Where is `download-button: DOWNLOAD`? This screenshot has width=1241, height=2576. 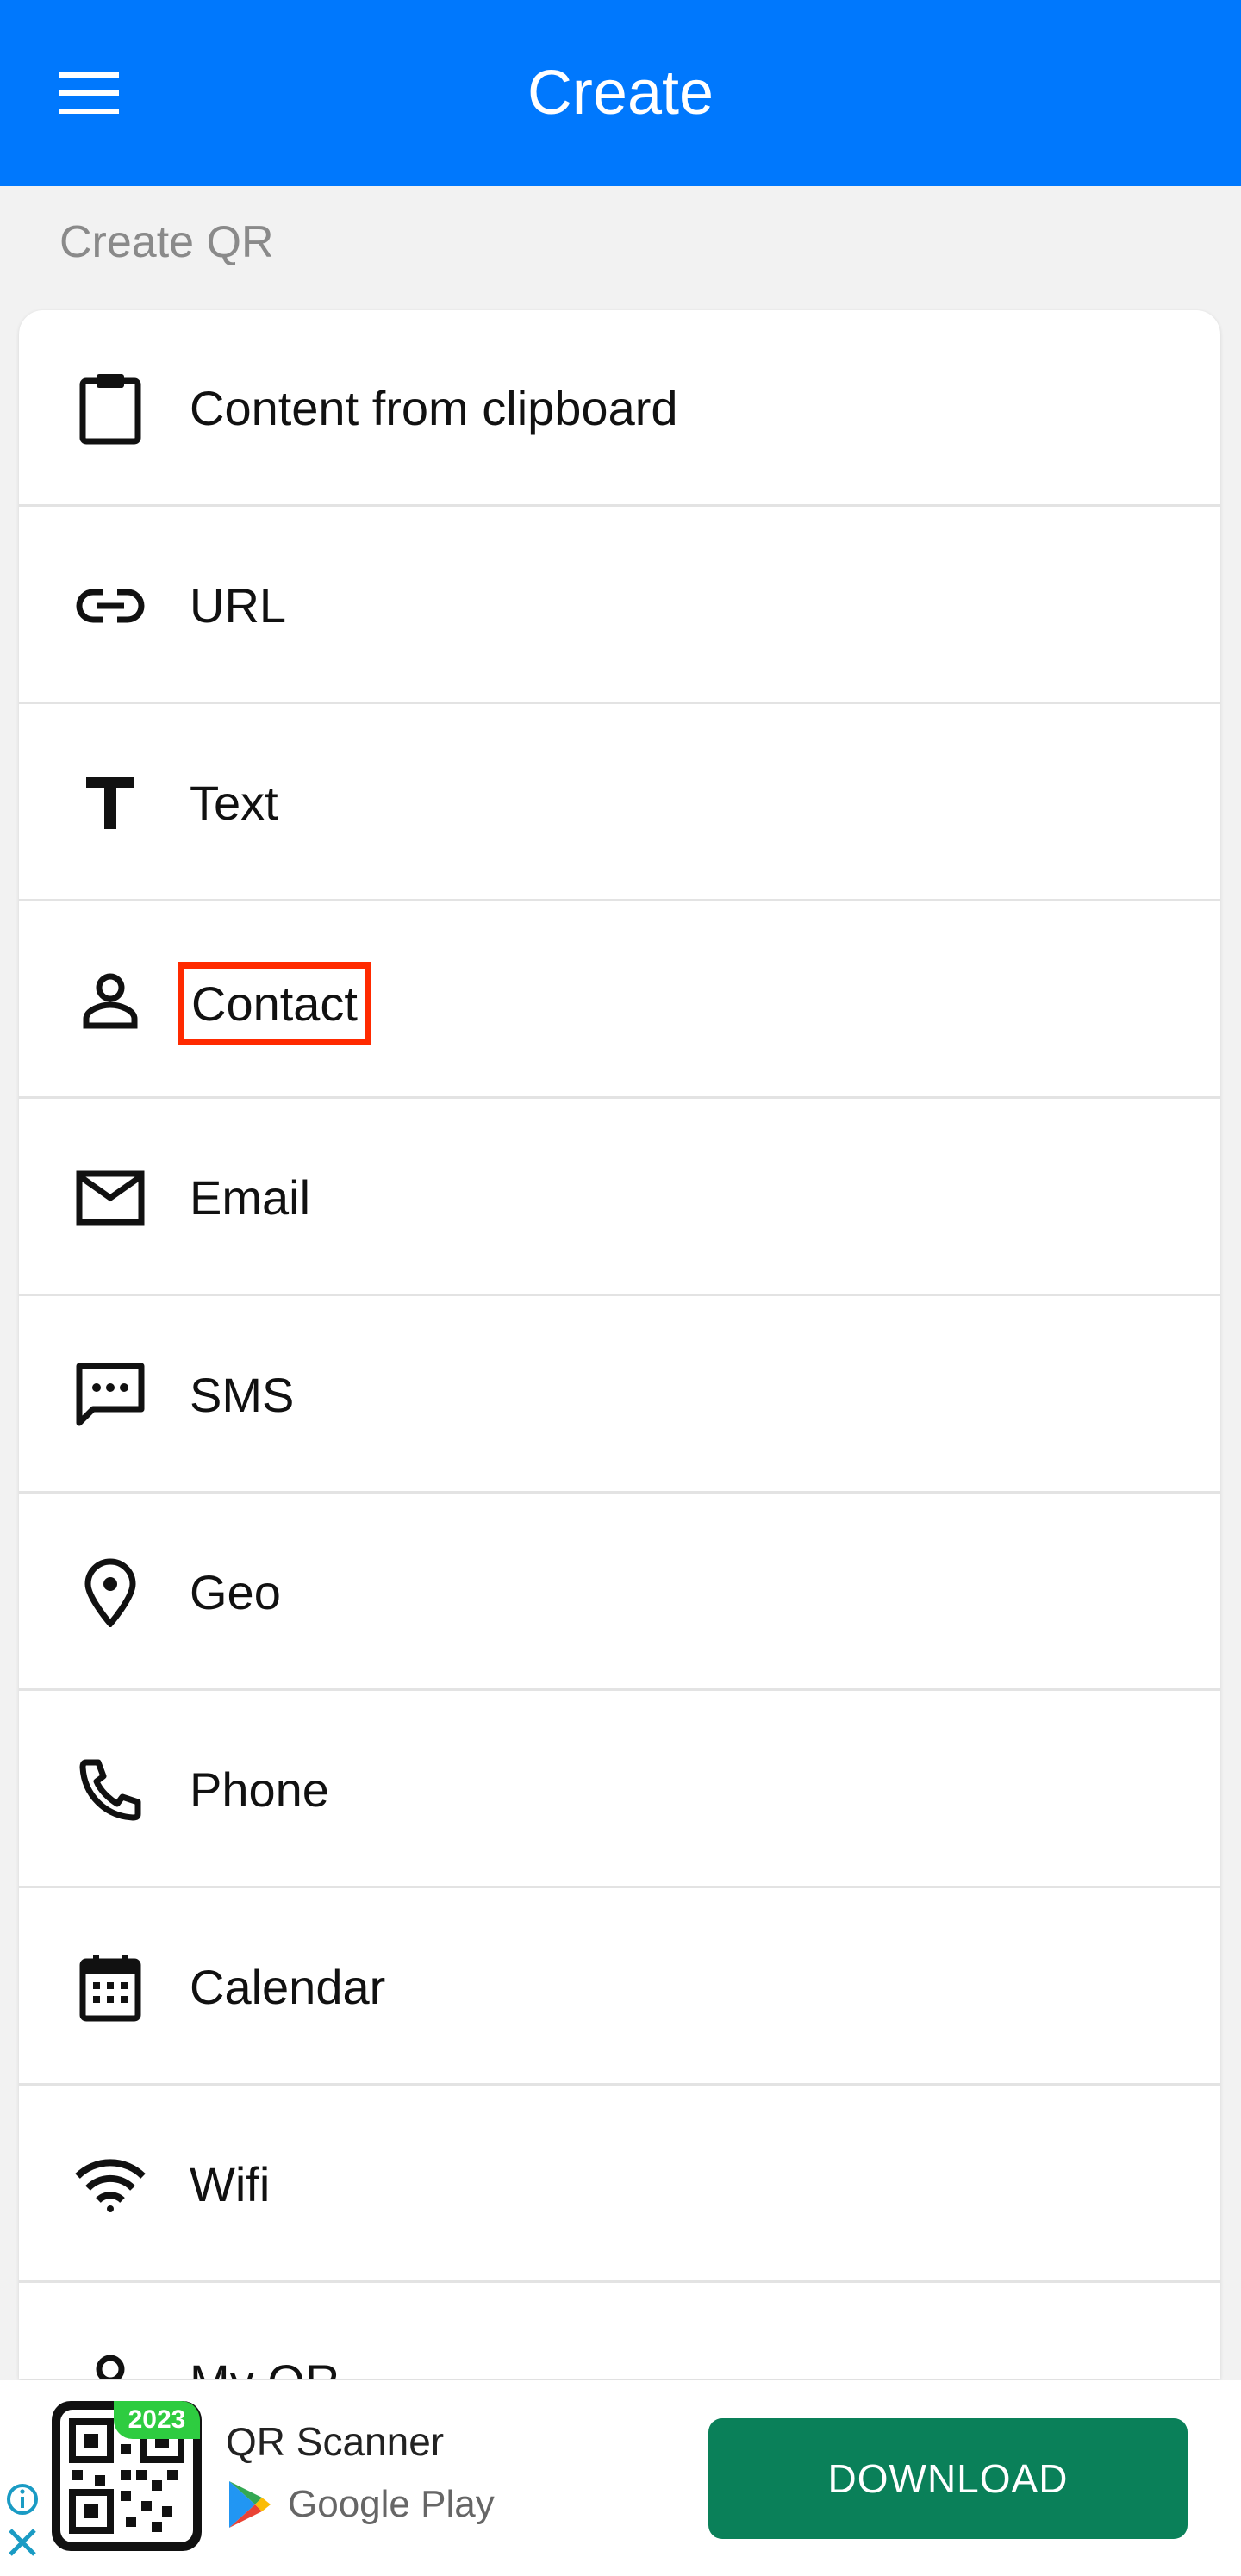 download-button: DOWNLOAD is located at coordinates (948, 2478).